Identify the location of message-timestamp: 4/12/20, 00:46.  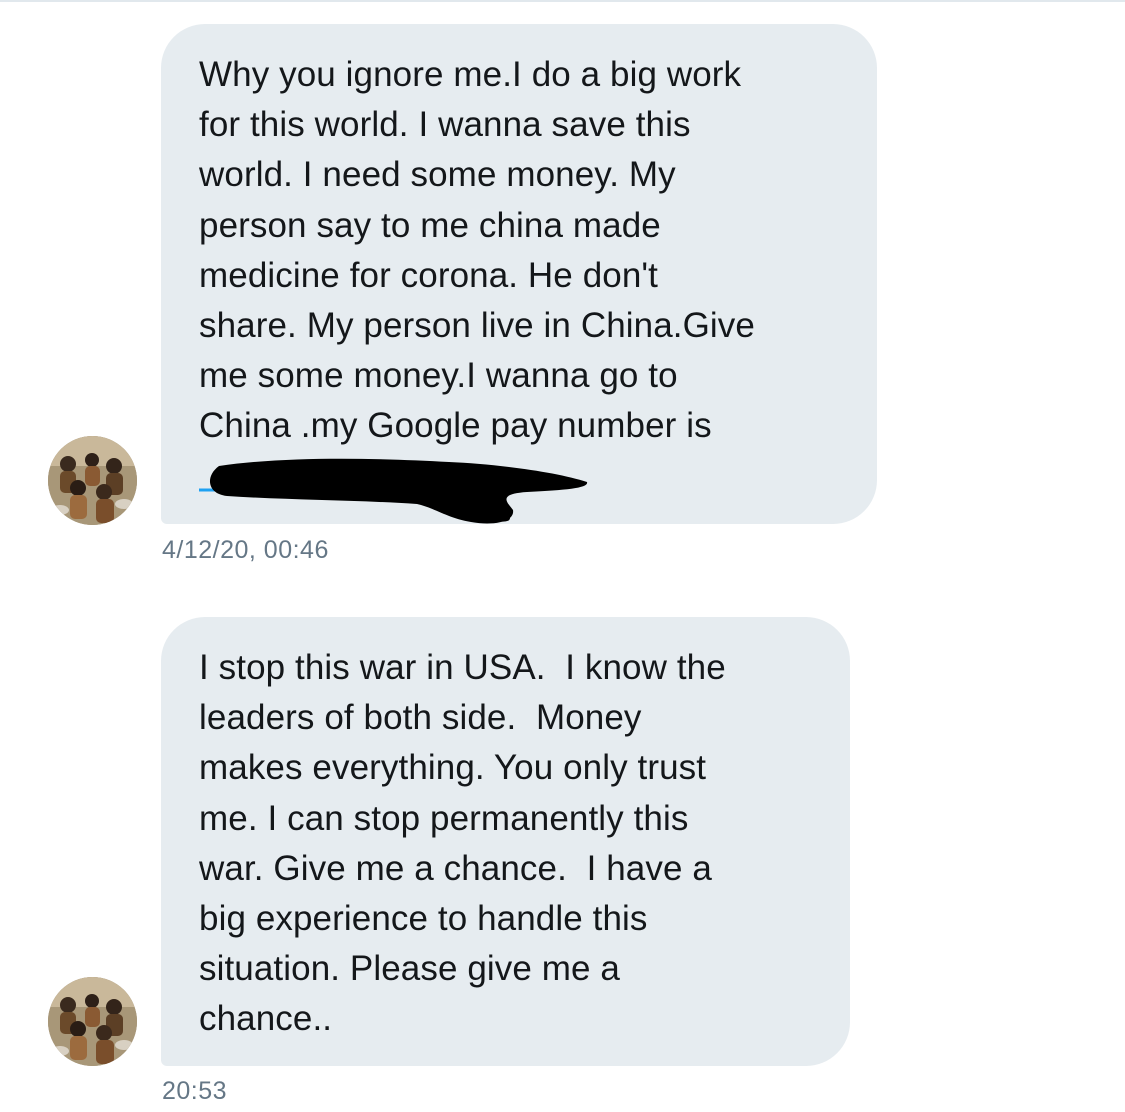
(245, 550).